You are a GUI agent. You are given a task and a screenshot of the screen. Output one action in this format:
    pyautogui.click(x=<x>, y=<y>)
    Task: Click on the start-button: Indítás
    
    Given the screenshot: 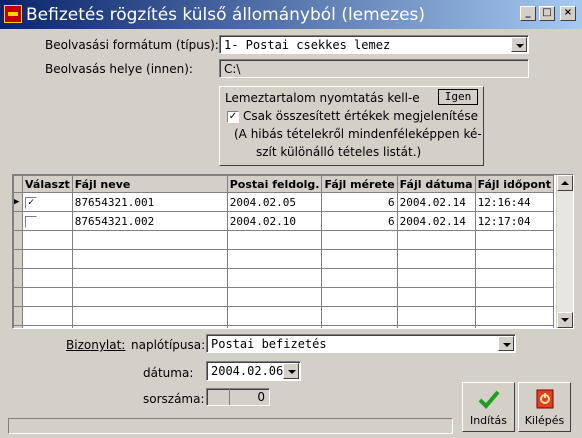 What is the action you would take?
    pyautogui.click(x=488, y=407)
    